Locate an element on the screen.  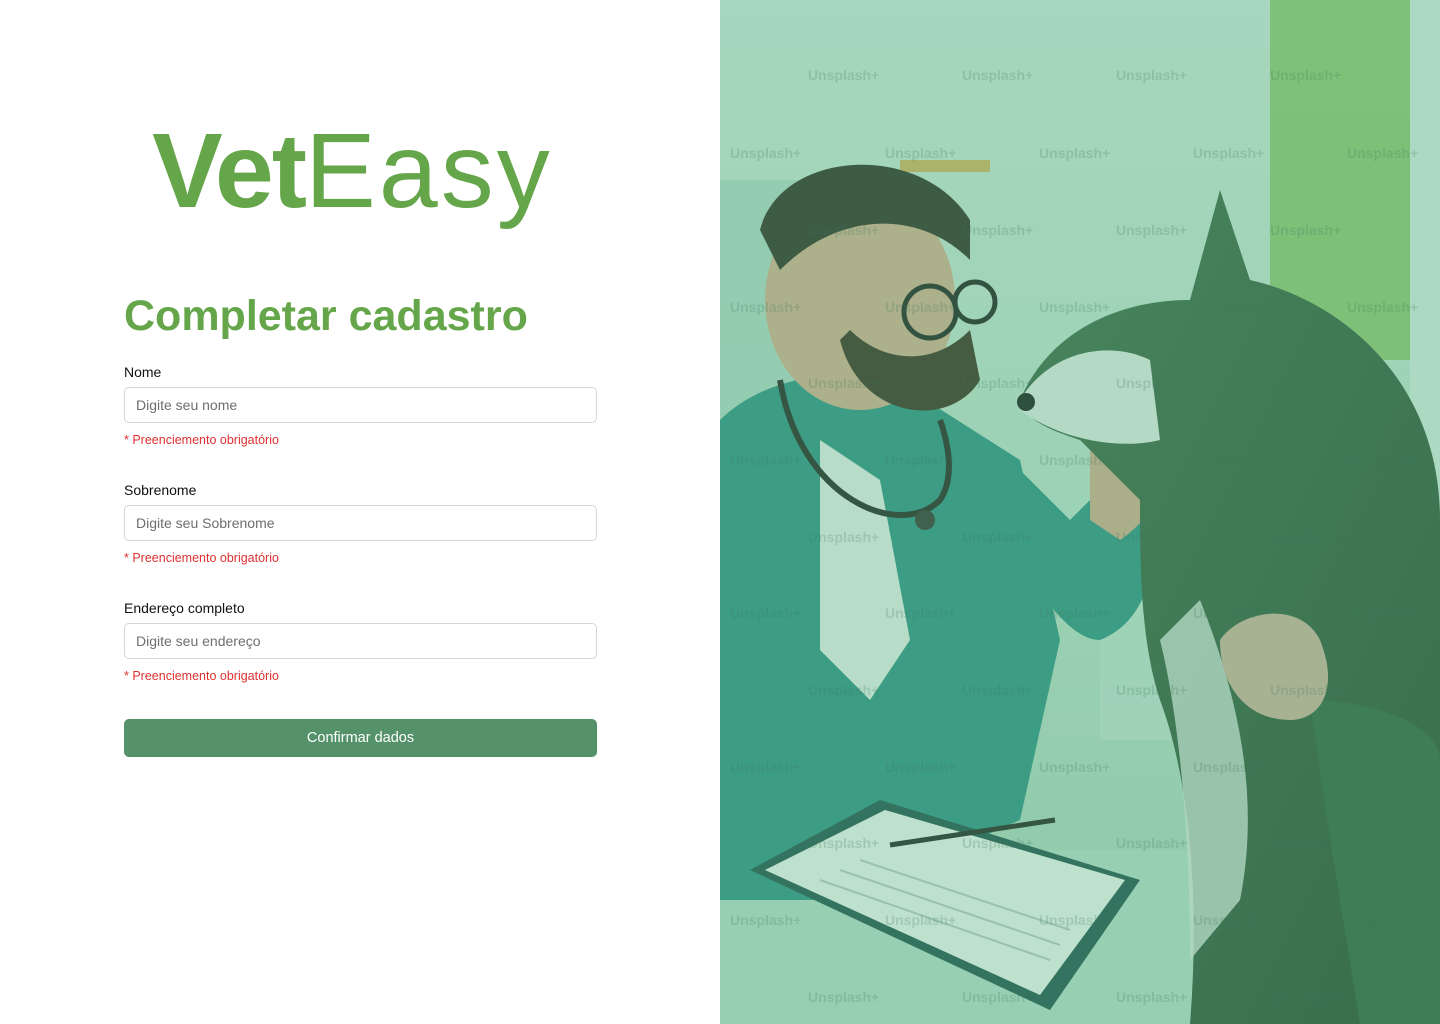
page-title: Completar cadastro is located at coordinates (326, 316).